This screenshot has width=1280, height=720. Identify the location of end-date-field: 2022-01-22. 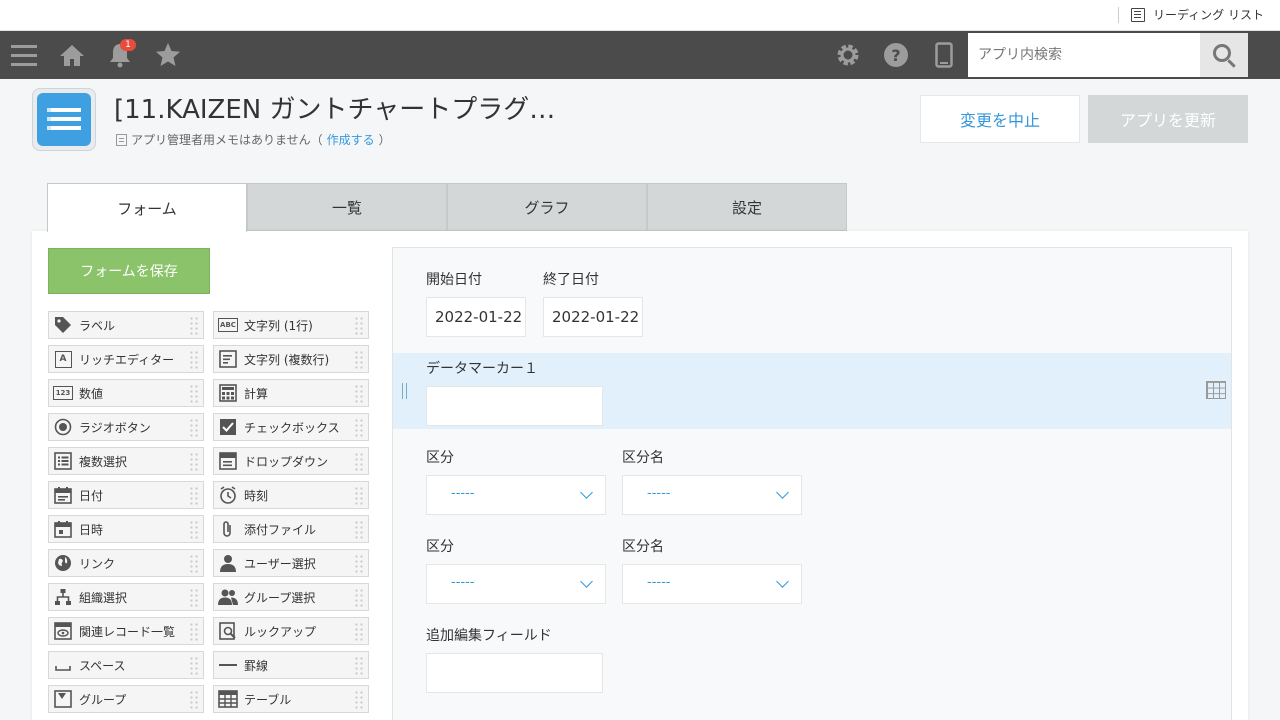
(593, 317).